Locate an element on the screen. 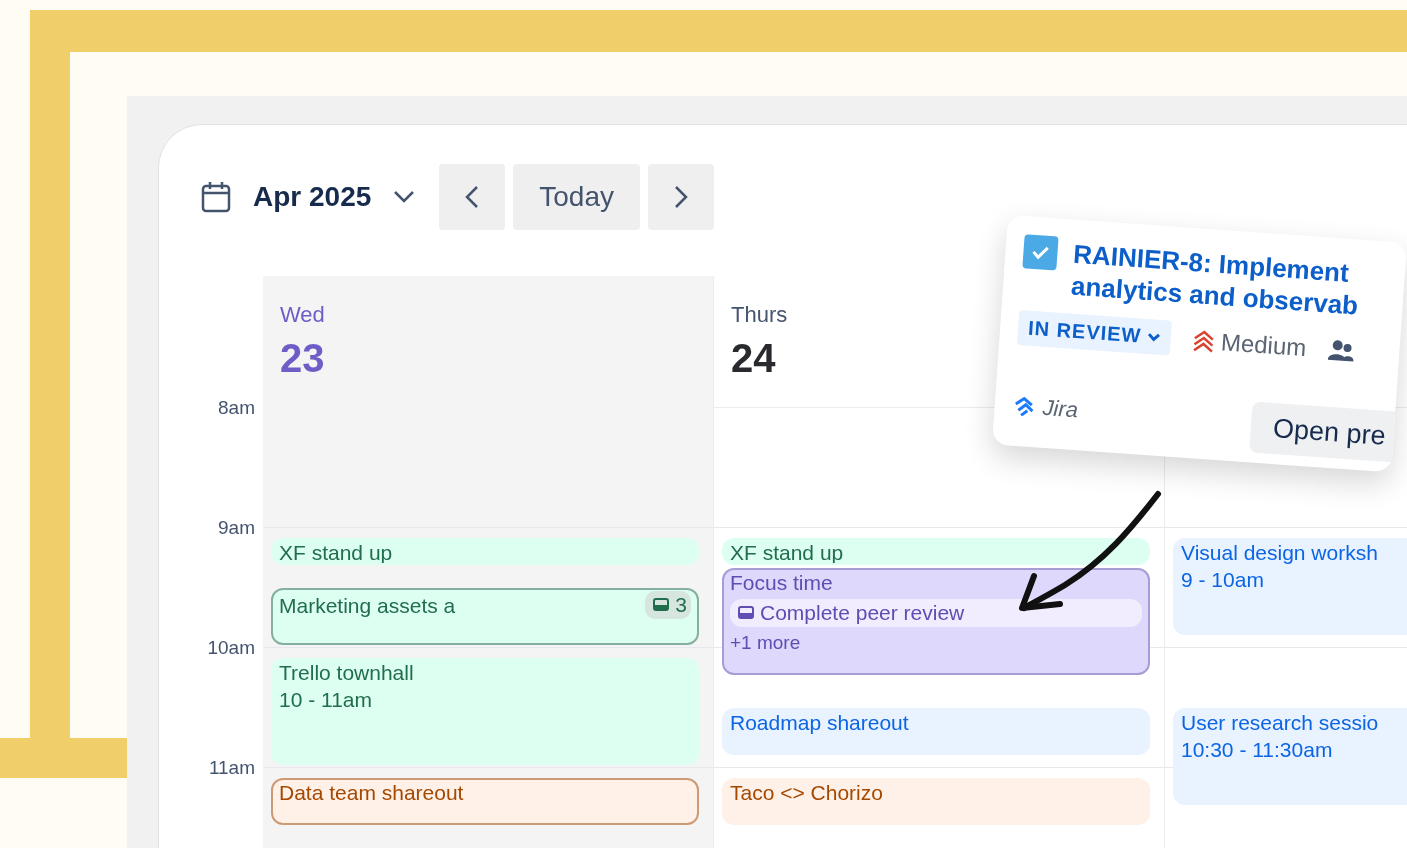  priority-icon is located at coordinates (1204, 340).